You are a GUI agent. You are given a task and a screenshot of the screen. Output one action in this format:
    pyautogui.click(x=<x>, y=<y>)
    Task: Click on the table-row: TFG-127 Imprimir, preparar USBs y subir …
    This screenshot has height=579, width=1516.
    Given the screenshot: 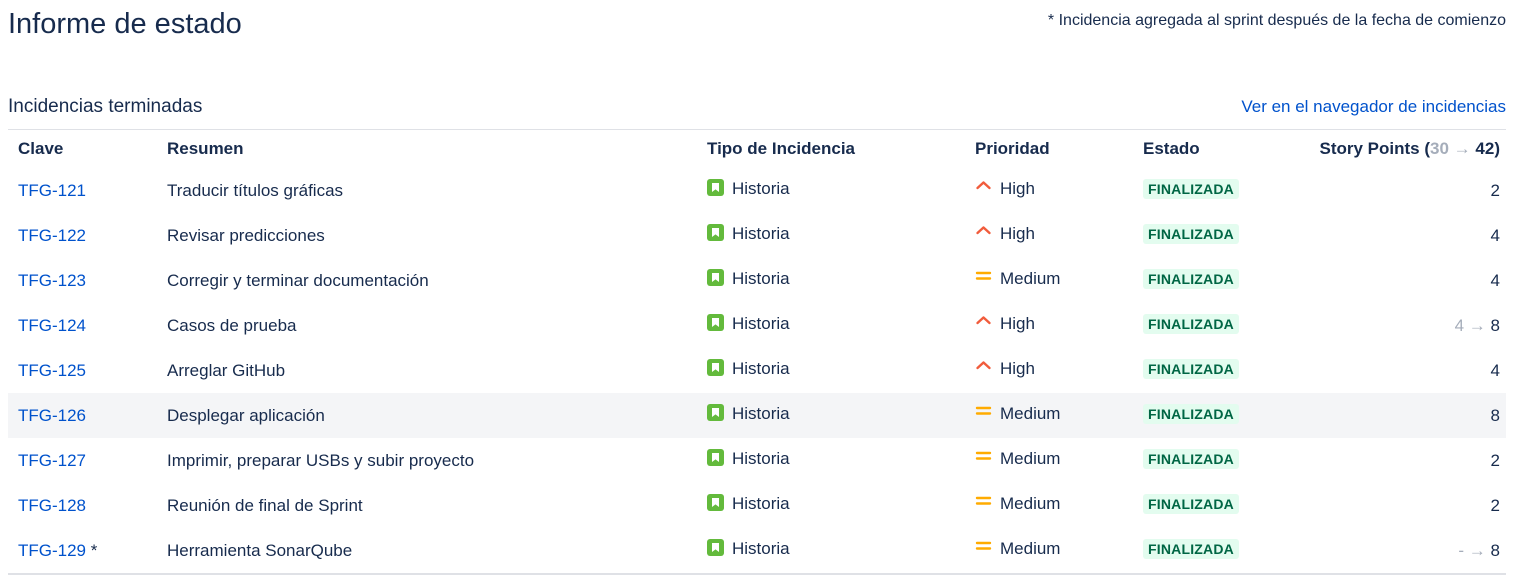 What is the action you would take?
    pyautogui.click(x=757, y=460)
    